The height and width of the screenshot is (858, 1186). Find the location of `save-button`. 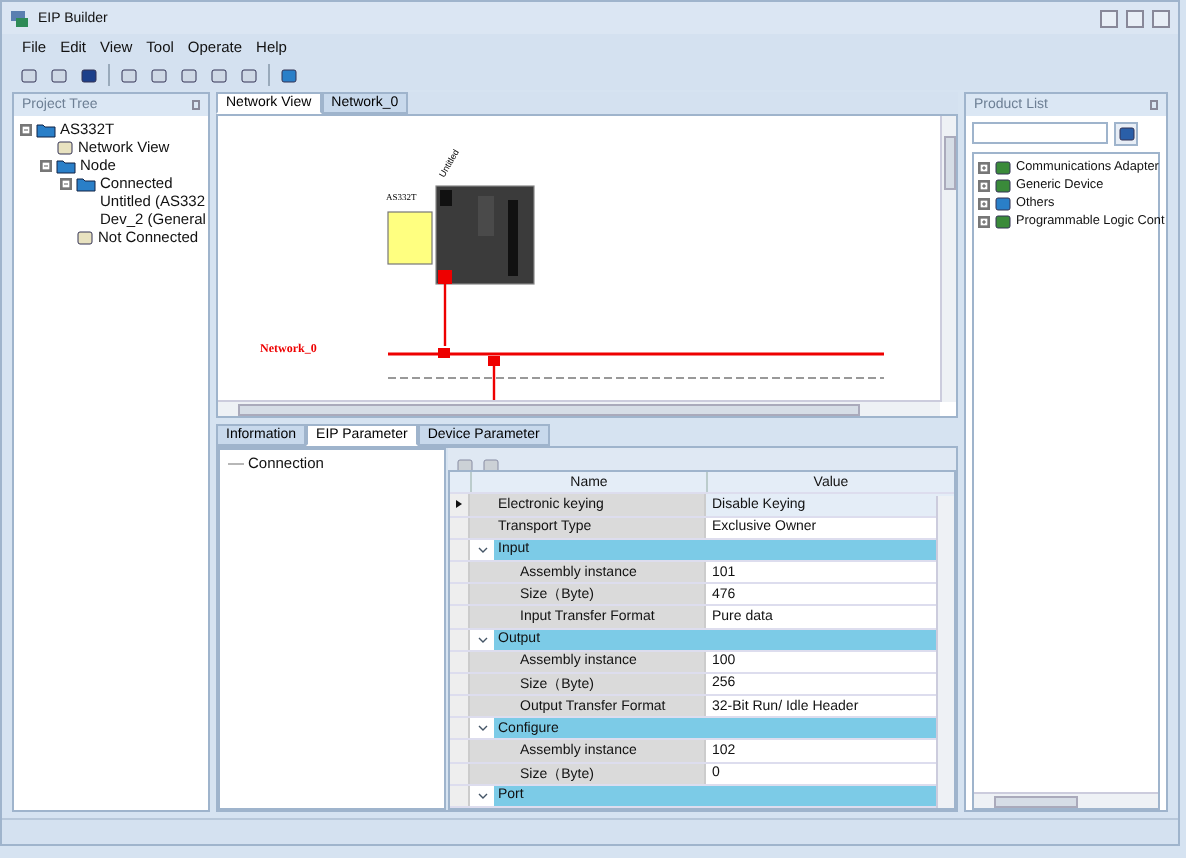

save-button is located at coordinates (89, 75).